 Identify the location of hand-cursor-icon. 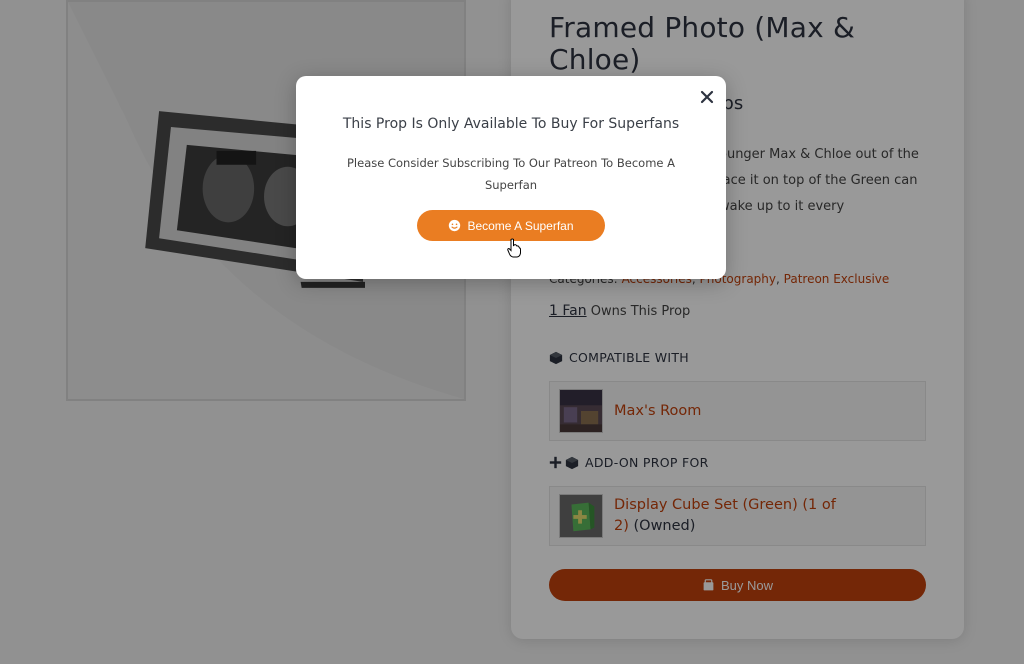
(514, 248).